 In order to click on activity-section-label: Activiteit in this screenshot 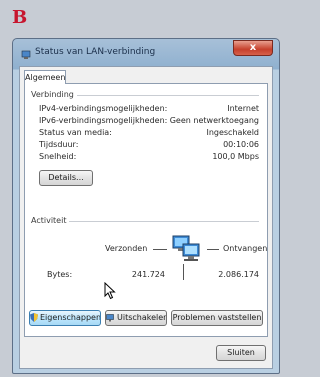, I will do `click(50, 220)`.